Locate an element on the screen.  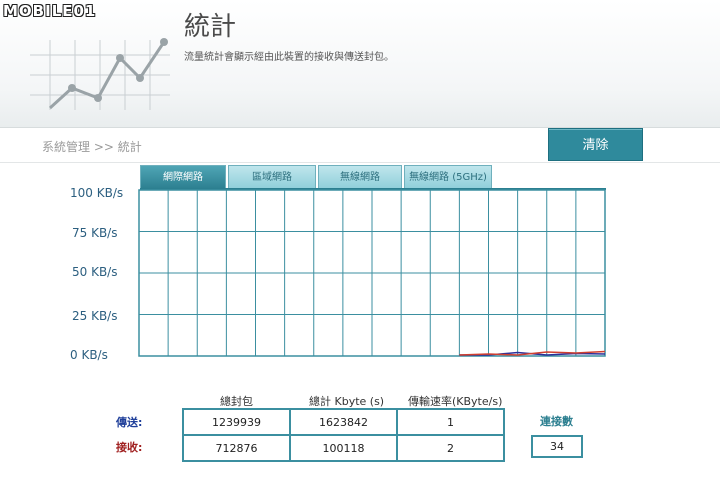
table-row: 1239939 1623842 1 is located at coordinates (343, 422).